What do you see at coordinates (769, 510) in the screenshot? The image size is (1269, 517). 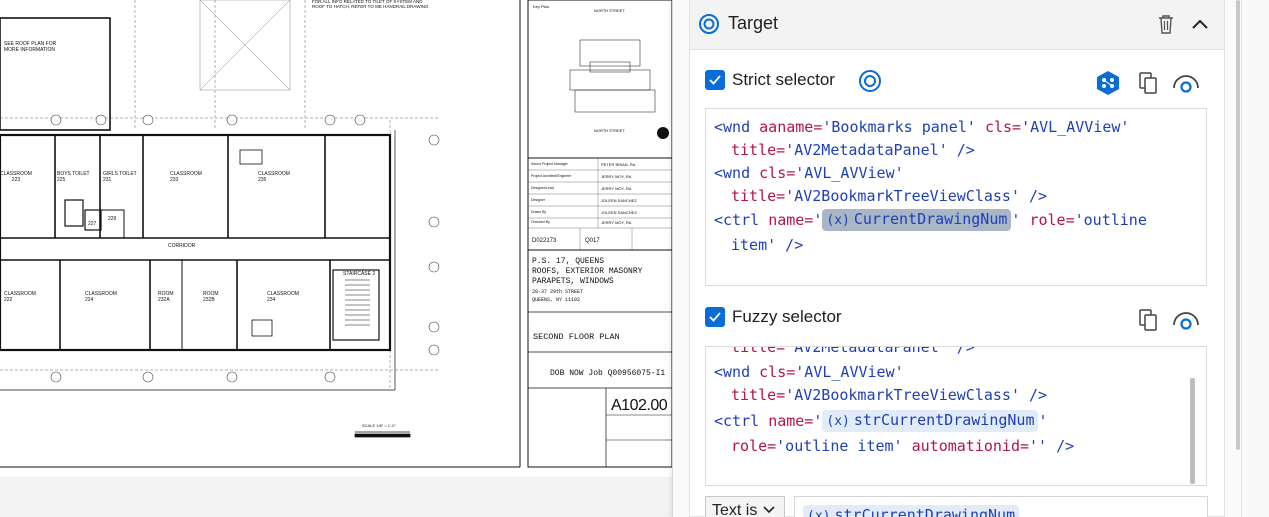 I see `chevron-down-icon` at bounding box center [769, 510].